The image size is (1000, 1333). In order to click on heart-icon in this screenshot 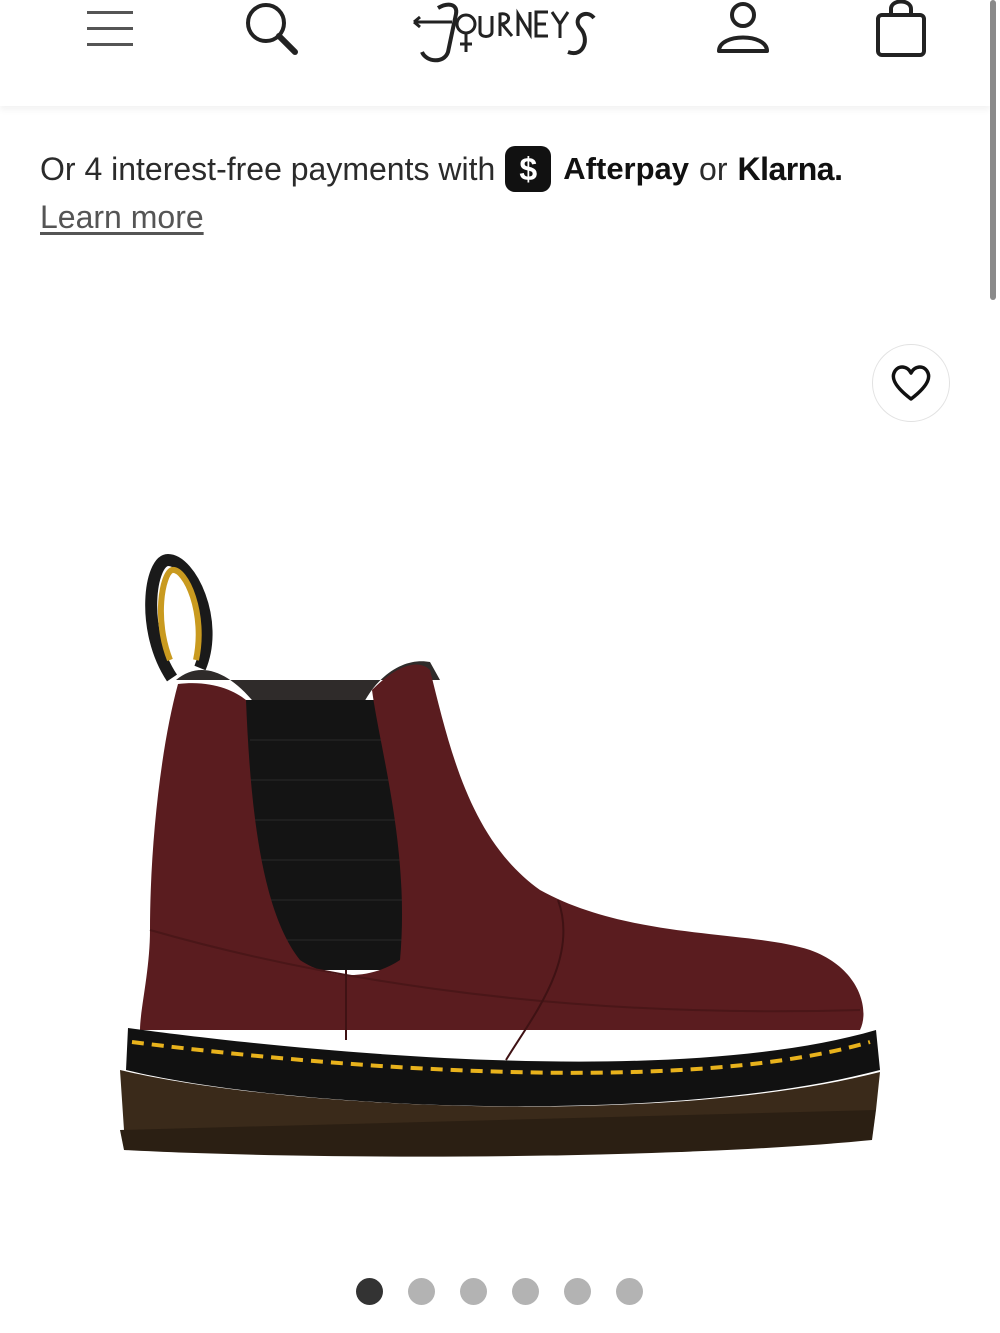, I will do `click(911, 383)`.